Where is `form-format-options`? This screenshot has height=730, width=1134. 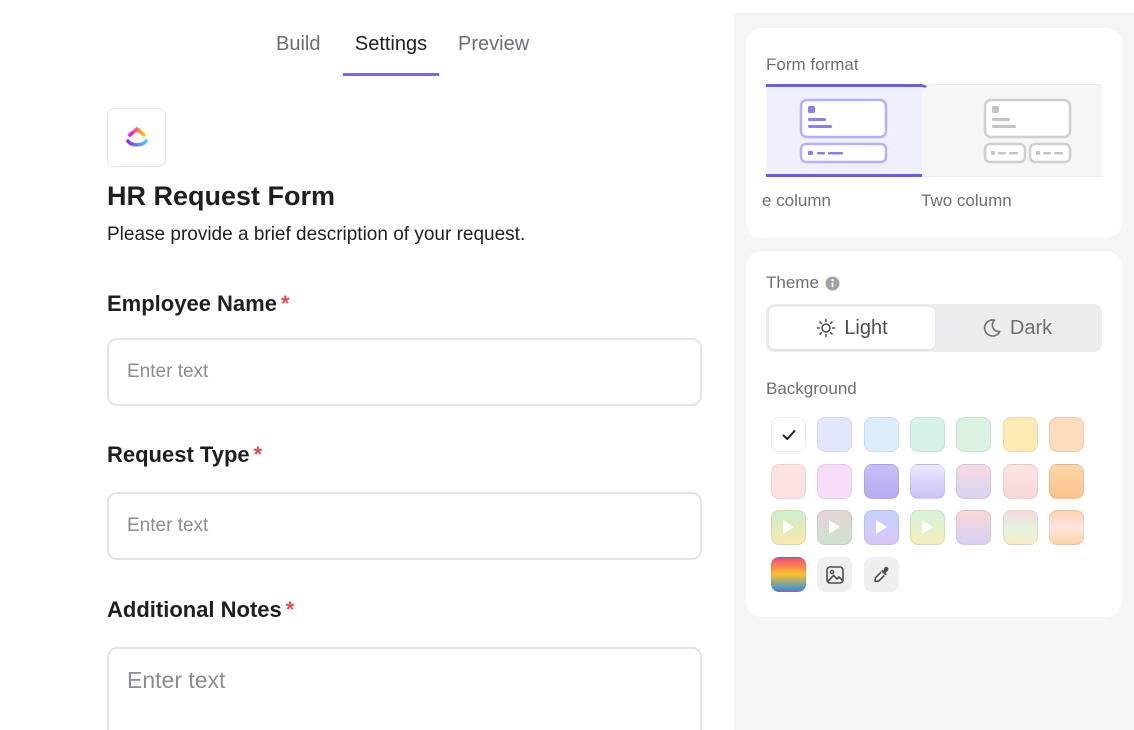 form-format-options is located at coordinates (934, 130).